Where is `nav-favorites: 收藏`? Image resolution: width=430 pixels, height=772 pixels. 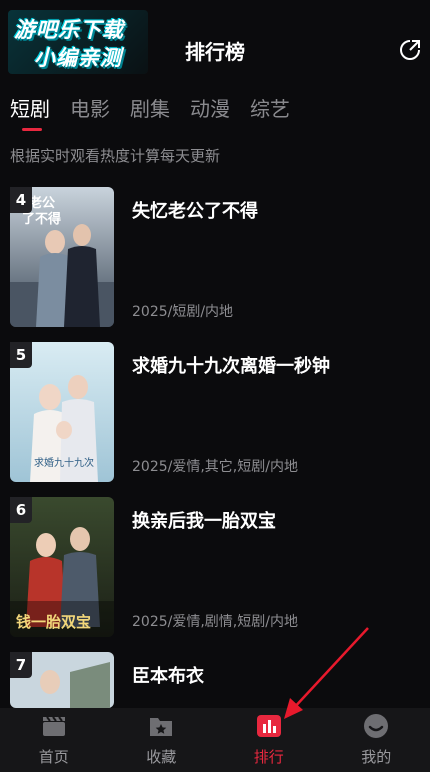
nav-favorites: 收藏 is located at coordinates (162, 740).